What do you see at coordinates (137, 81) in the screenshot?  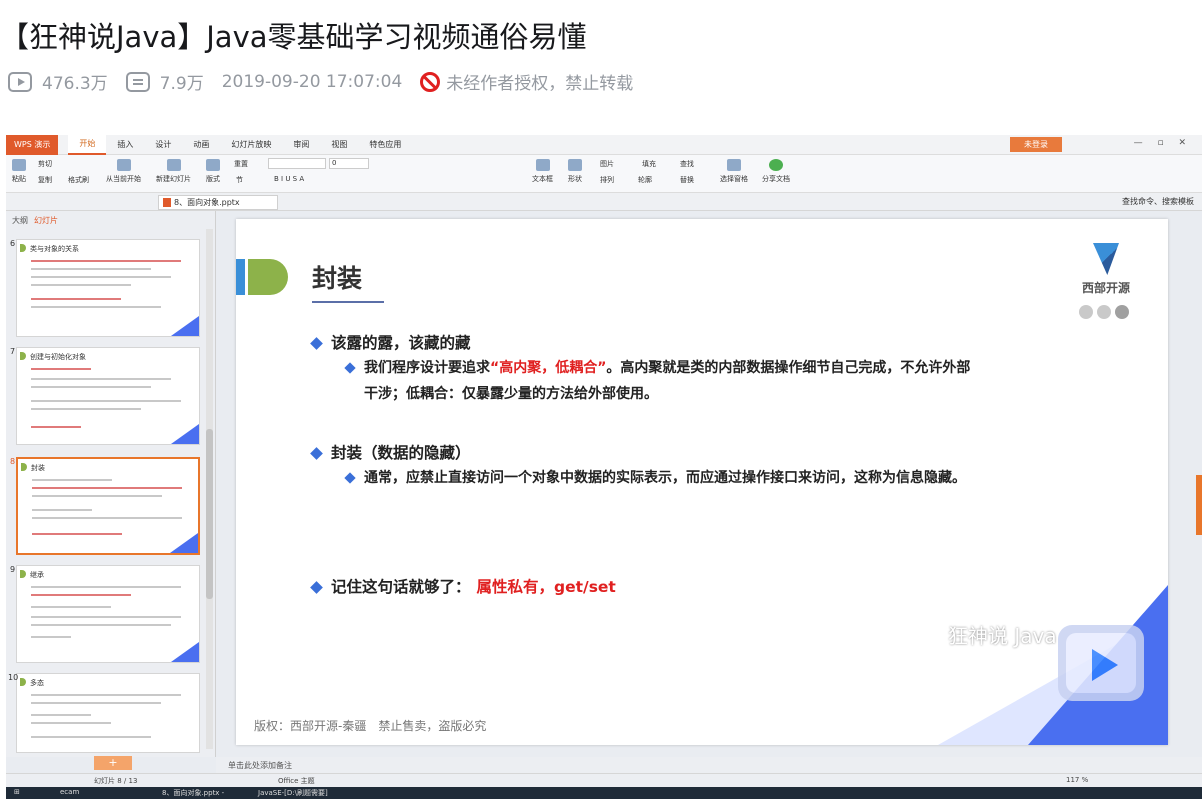 I see `danmaku-icon` at bounding box center [137, 81].